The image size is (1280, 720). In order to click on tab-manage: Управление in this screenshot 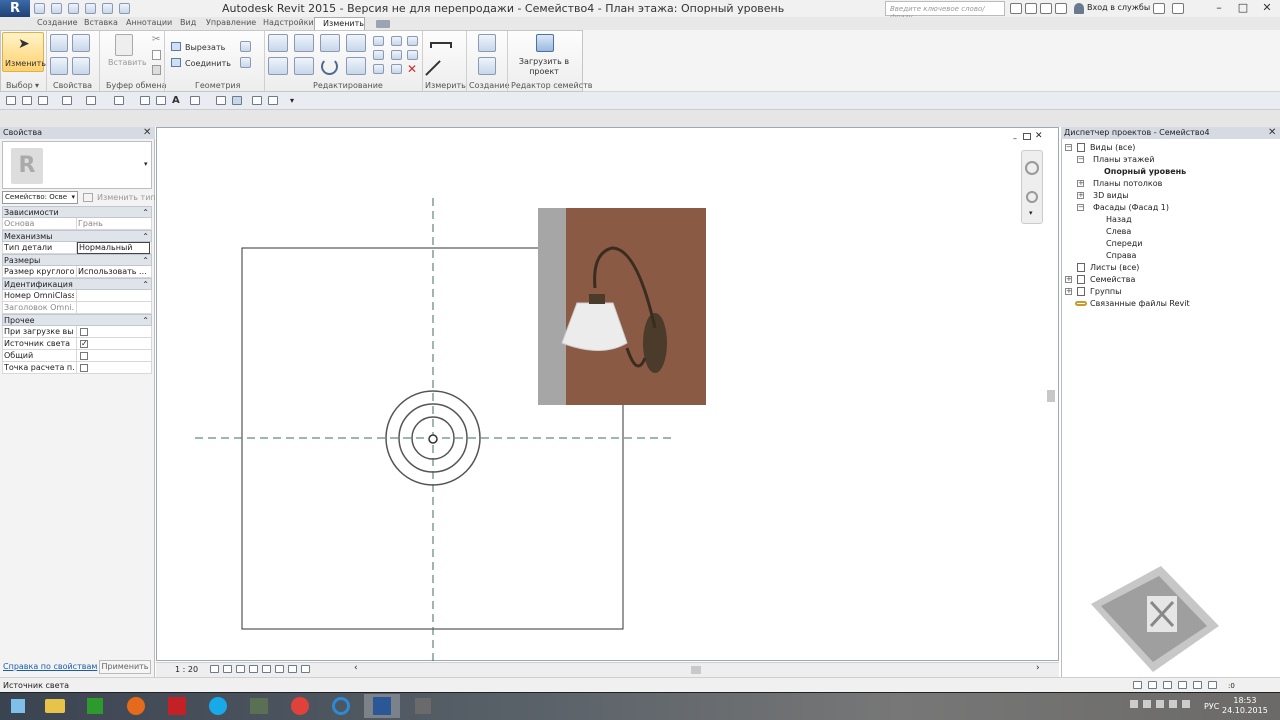, I will do `click(231, 22)`.